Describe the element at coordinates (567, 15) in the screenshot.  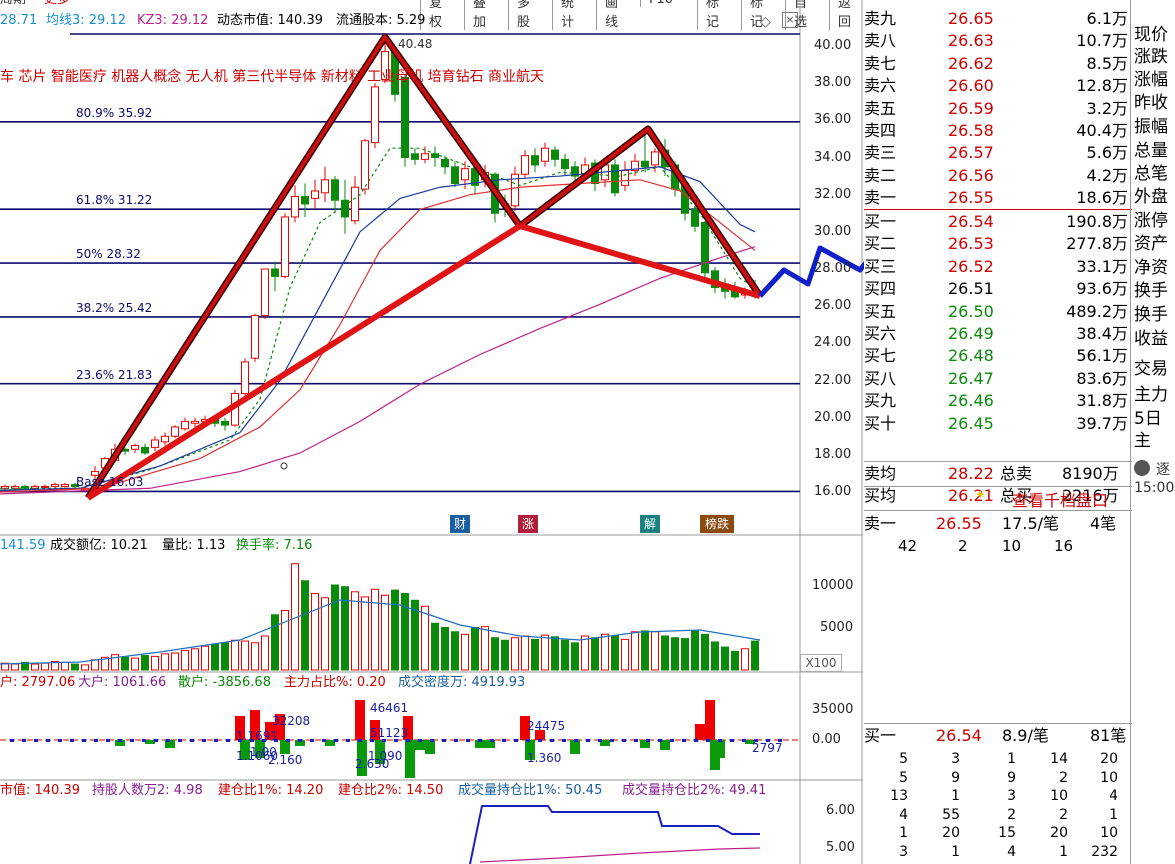
I see `toolbar-button-3: 统计` at that location.